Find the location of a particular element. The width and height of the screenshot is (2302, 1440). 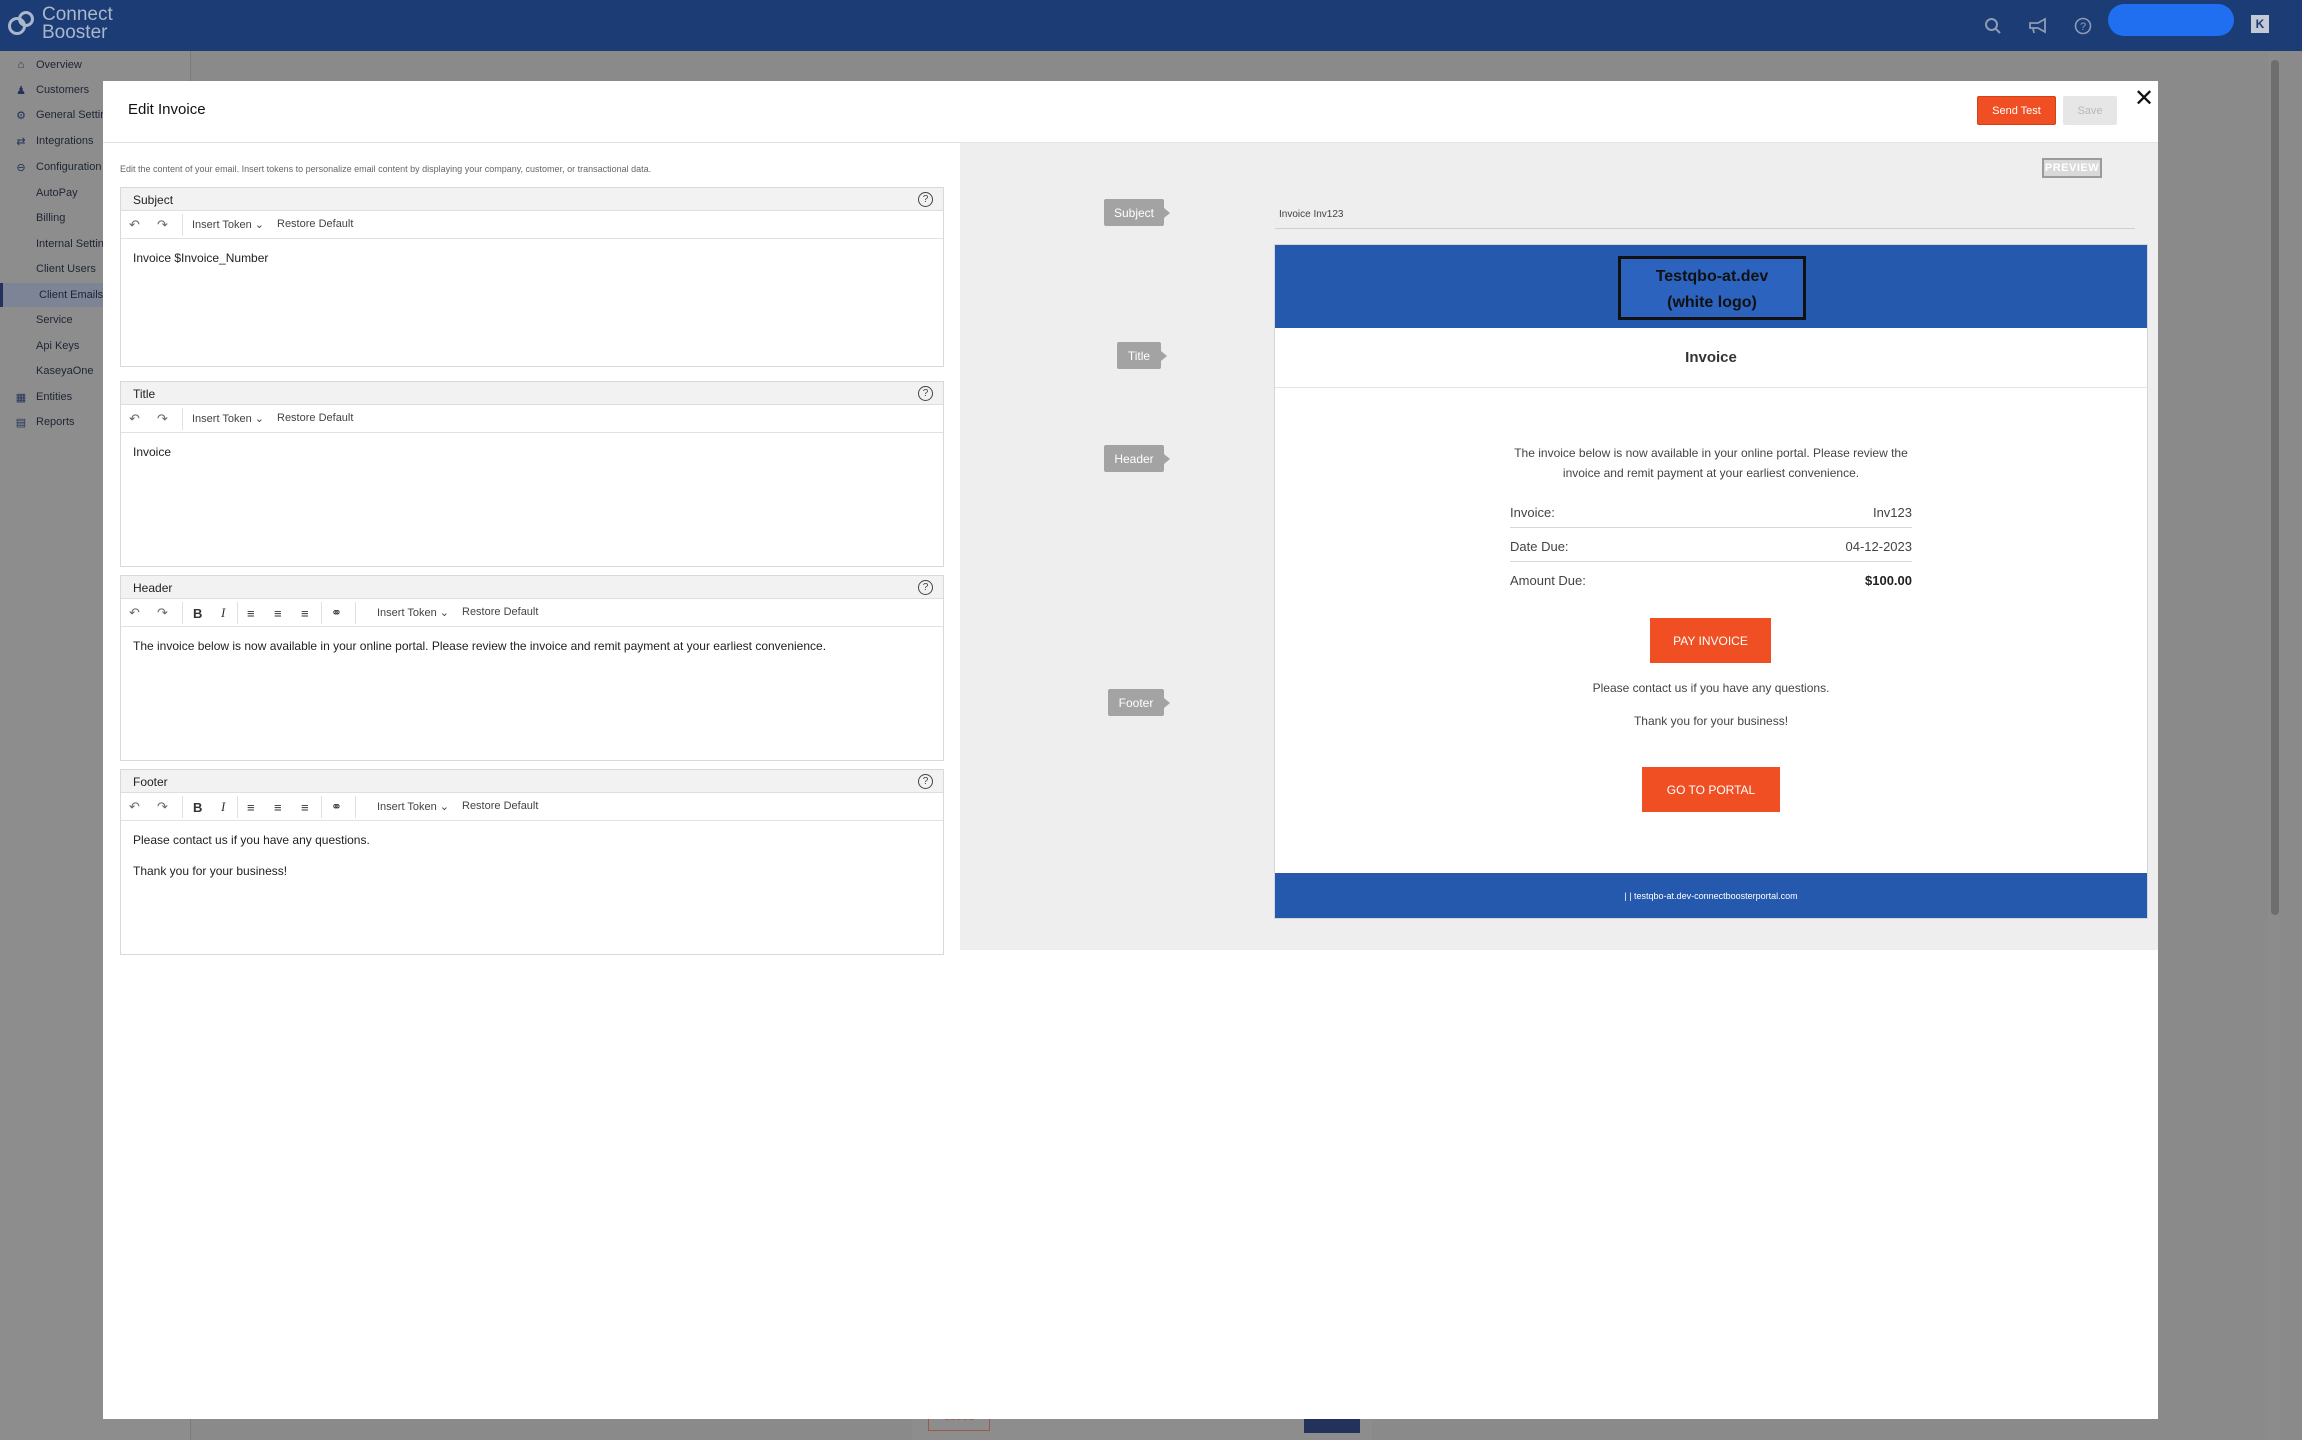

logo-line1: Testqbo-at.dev is located at coordinates (1712, 276).